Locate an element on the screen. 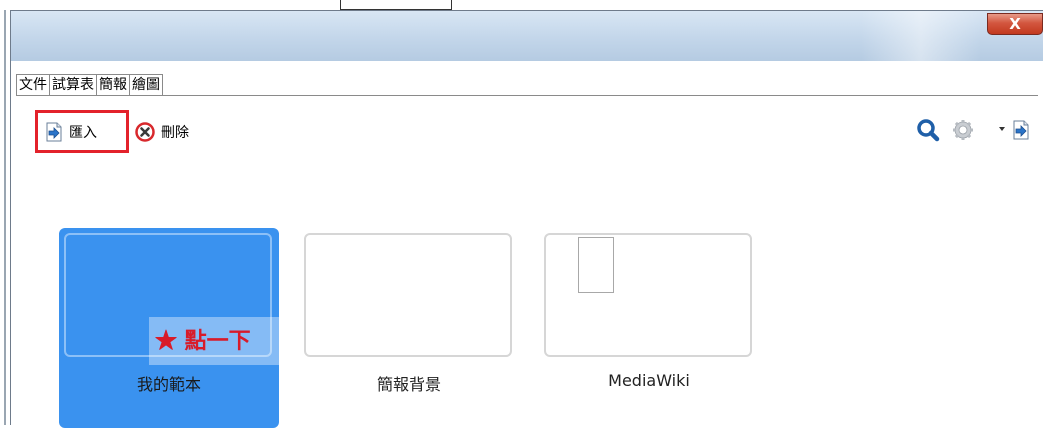 This screenshot has height=428, width=1043. import-arrow-icon is located at coordinates (1021, 130).